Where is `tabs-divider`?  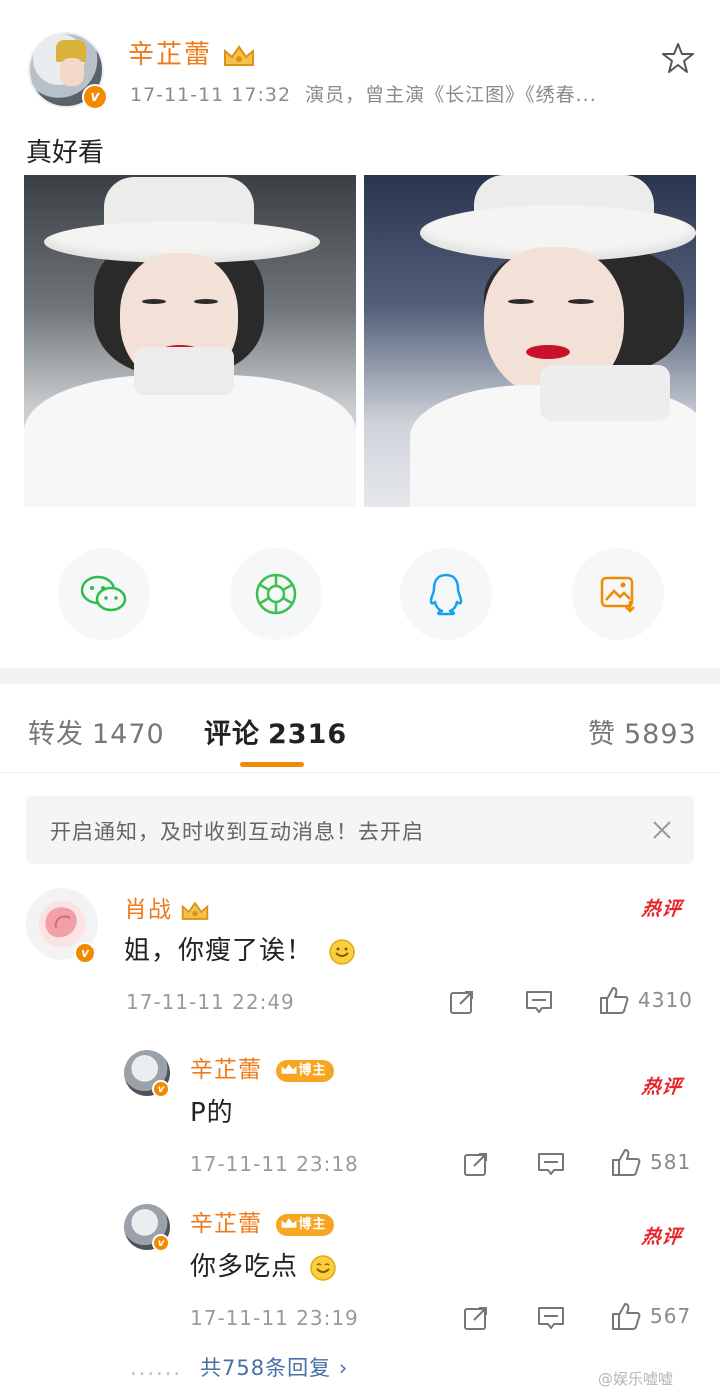 tabs-divider is located at coordinates (360, 772).